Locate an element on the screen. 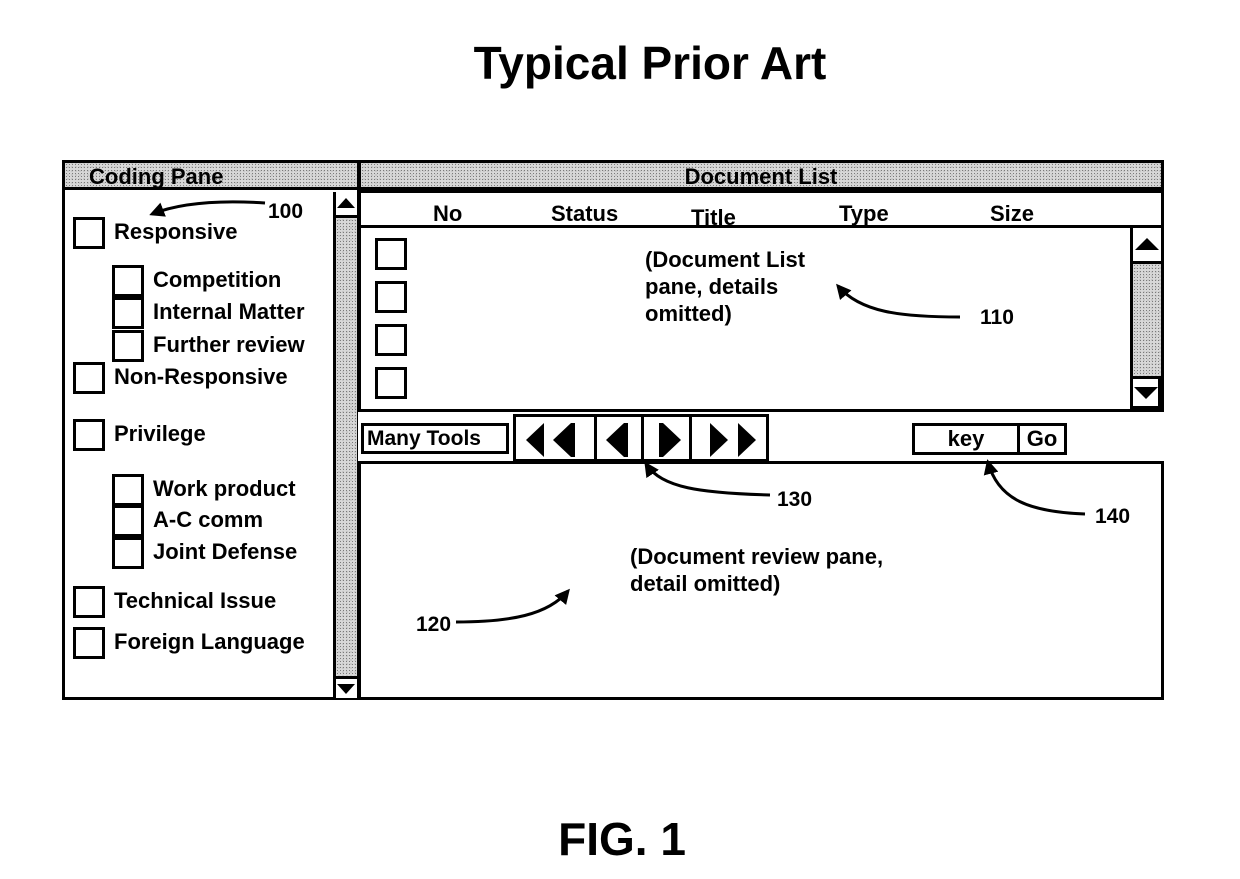  column-header-no: No is located at coordinates (447, 214).